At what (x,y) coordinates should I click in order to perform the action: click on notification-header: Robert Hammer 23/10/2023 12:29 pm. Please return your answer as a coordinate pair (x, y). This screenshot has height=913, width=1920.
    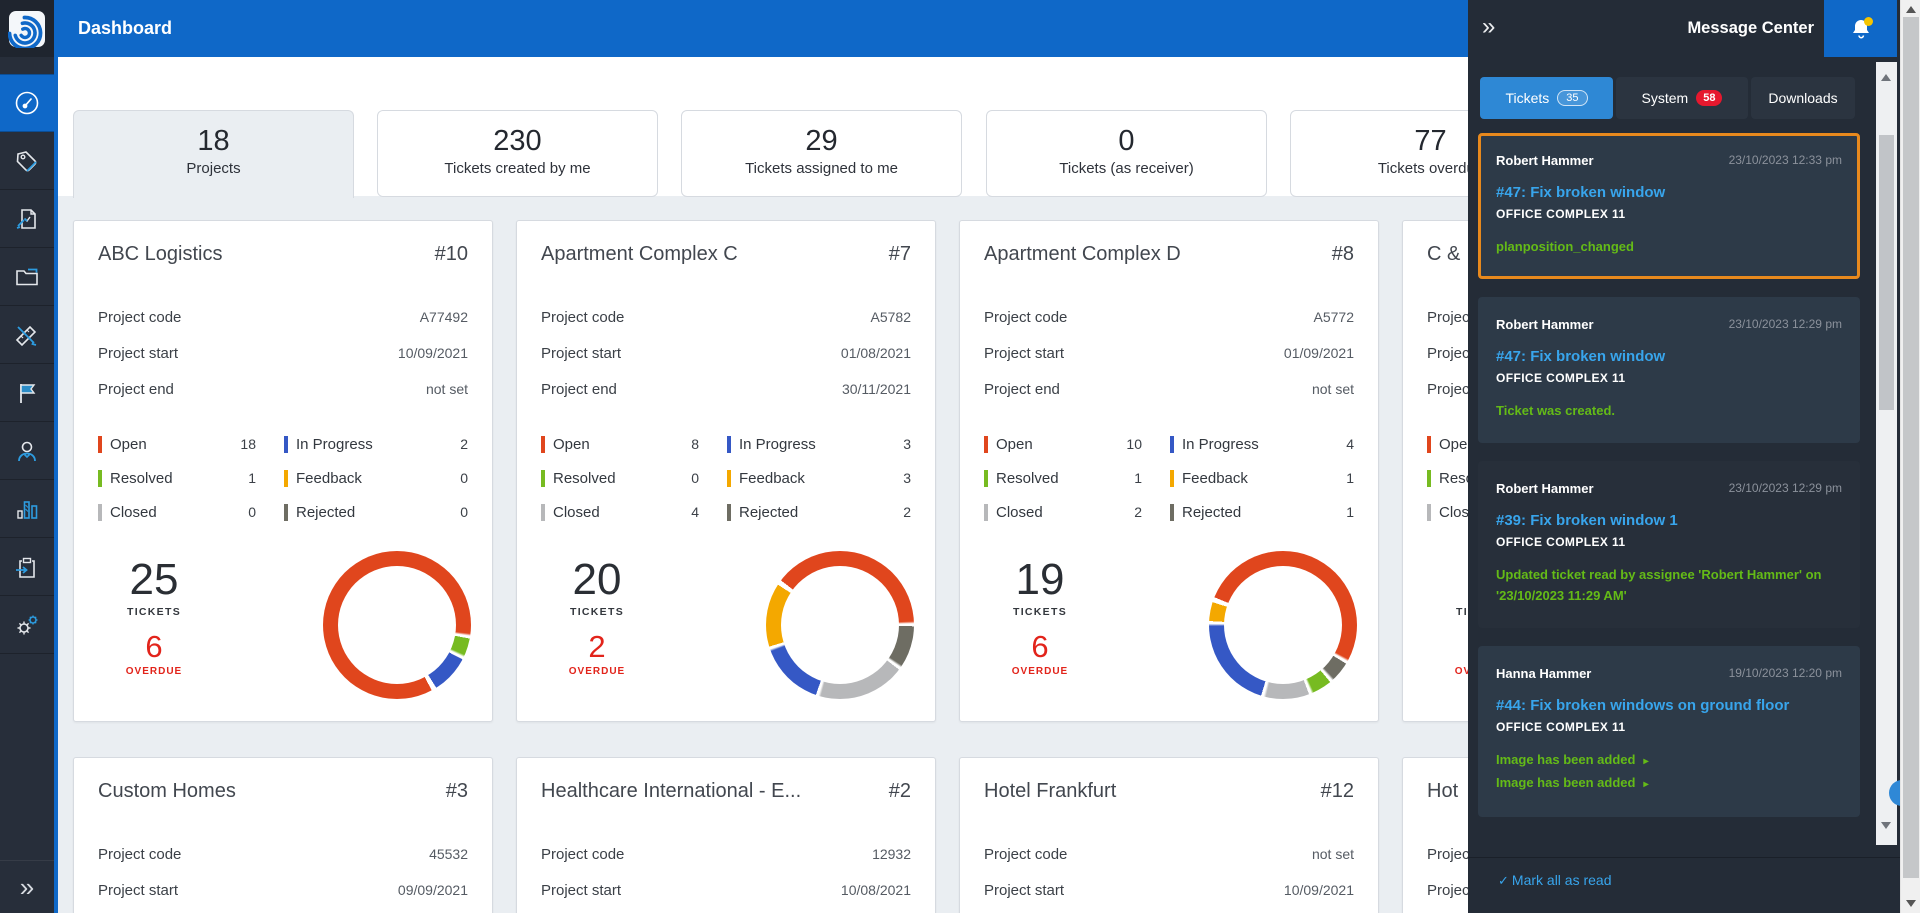
    Looking at the image, I should click on (1669, 488).